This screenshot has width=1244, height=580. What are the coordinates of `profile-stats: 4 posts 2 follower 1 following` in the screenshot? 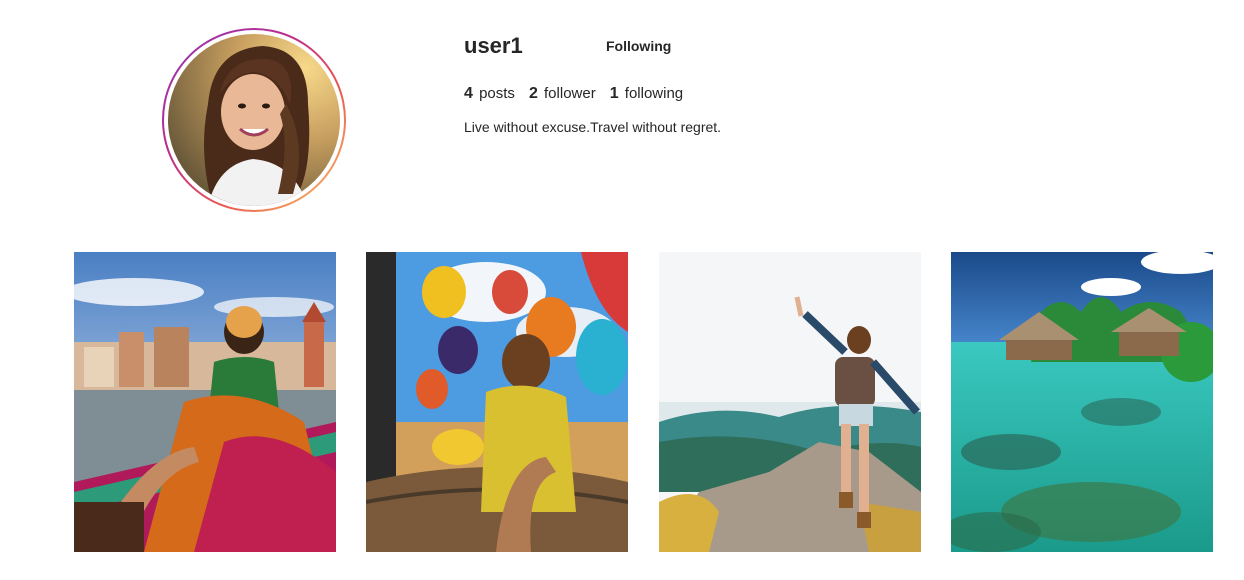 It's located at (573, 94).